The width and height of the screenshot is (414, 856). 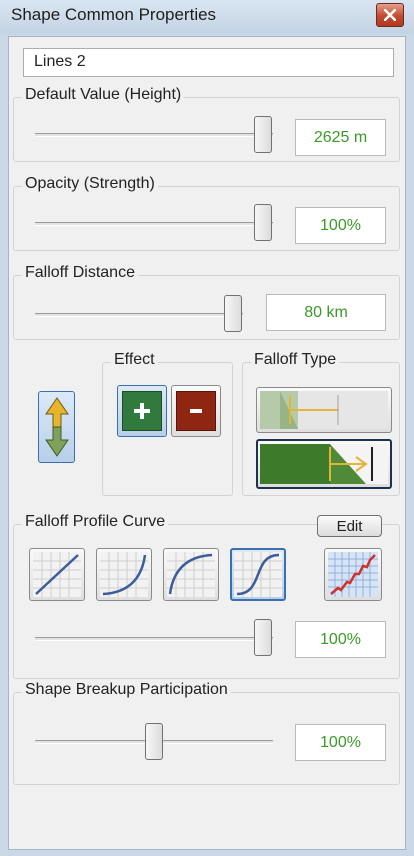 What do you see at coordinates (154, 639) in the screenshot?
I see `falloff-profile-slider-track` at bounding box center [154, 639].